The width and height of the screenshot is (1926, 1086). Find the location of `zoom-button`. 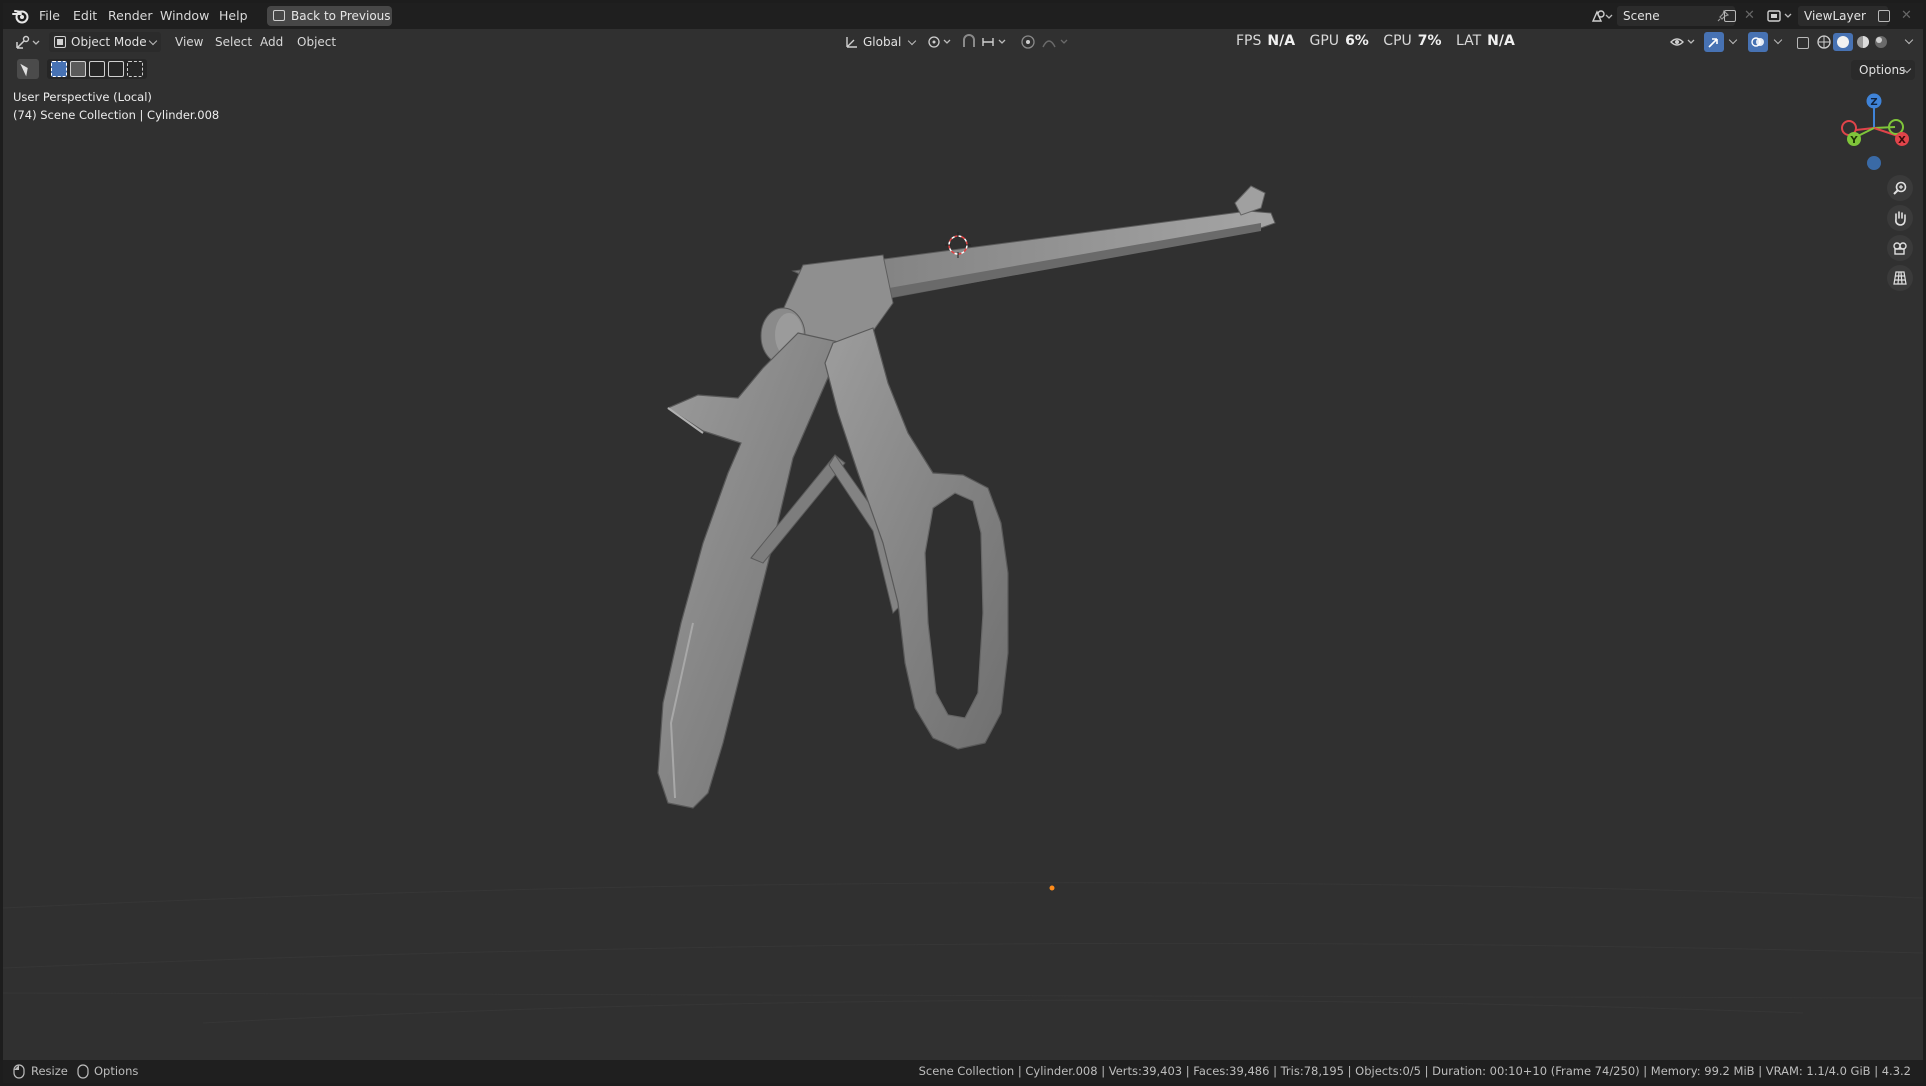

zoom-button is located at coordinates (1900, 188).